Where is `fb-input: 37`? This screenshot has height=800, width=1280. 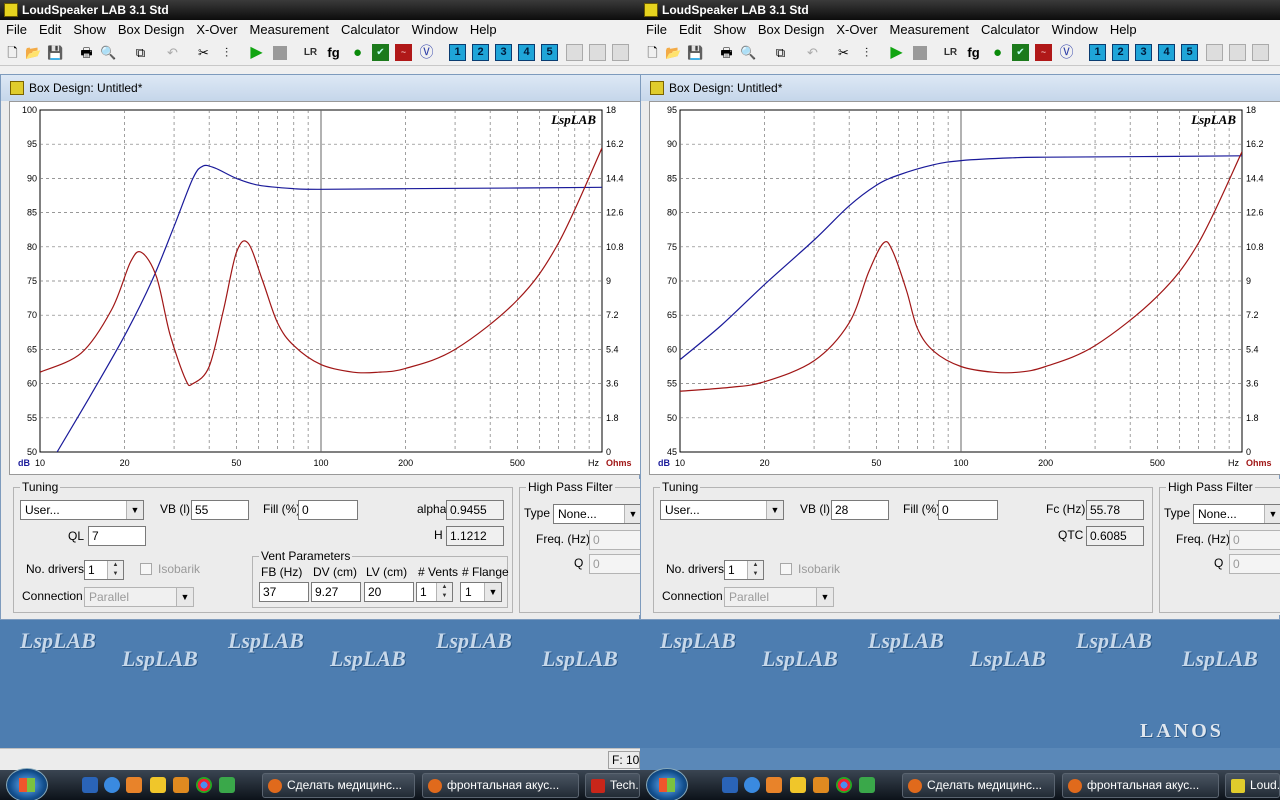 fb-input: 37 is located at coordinates (284, 592).